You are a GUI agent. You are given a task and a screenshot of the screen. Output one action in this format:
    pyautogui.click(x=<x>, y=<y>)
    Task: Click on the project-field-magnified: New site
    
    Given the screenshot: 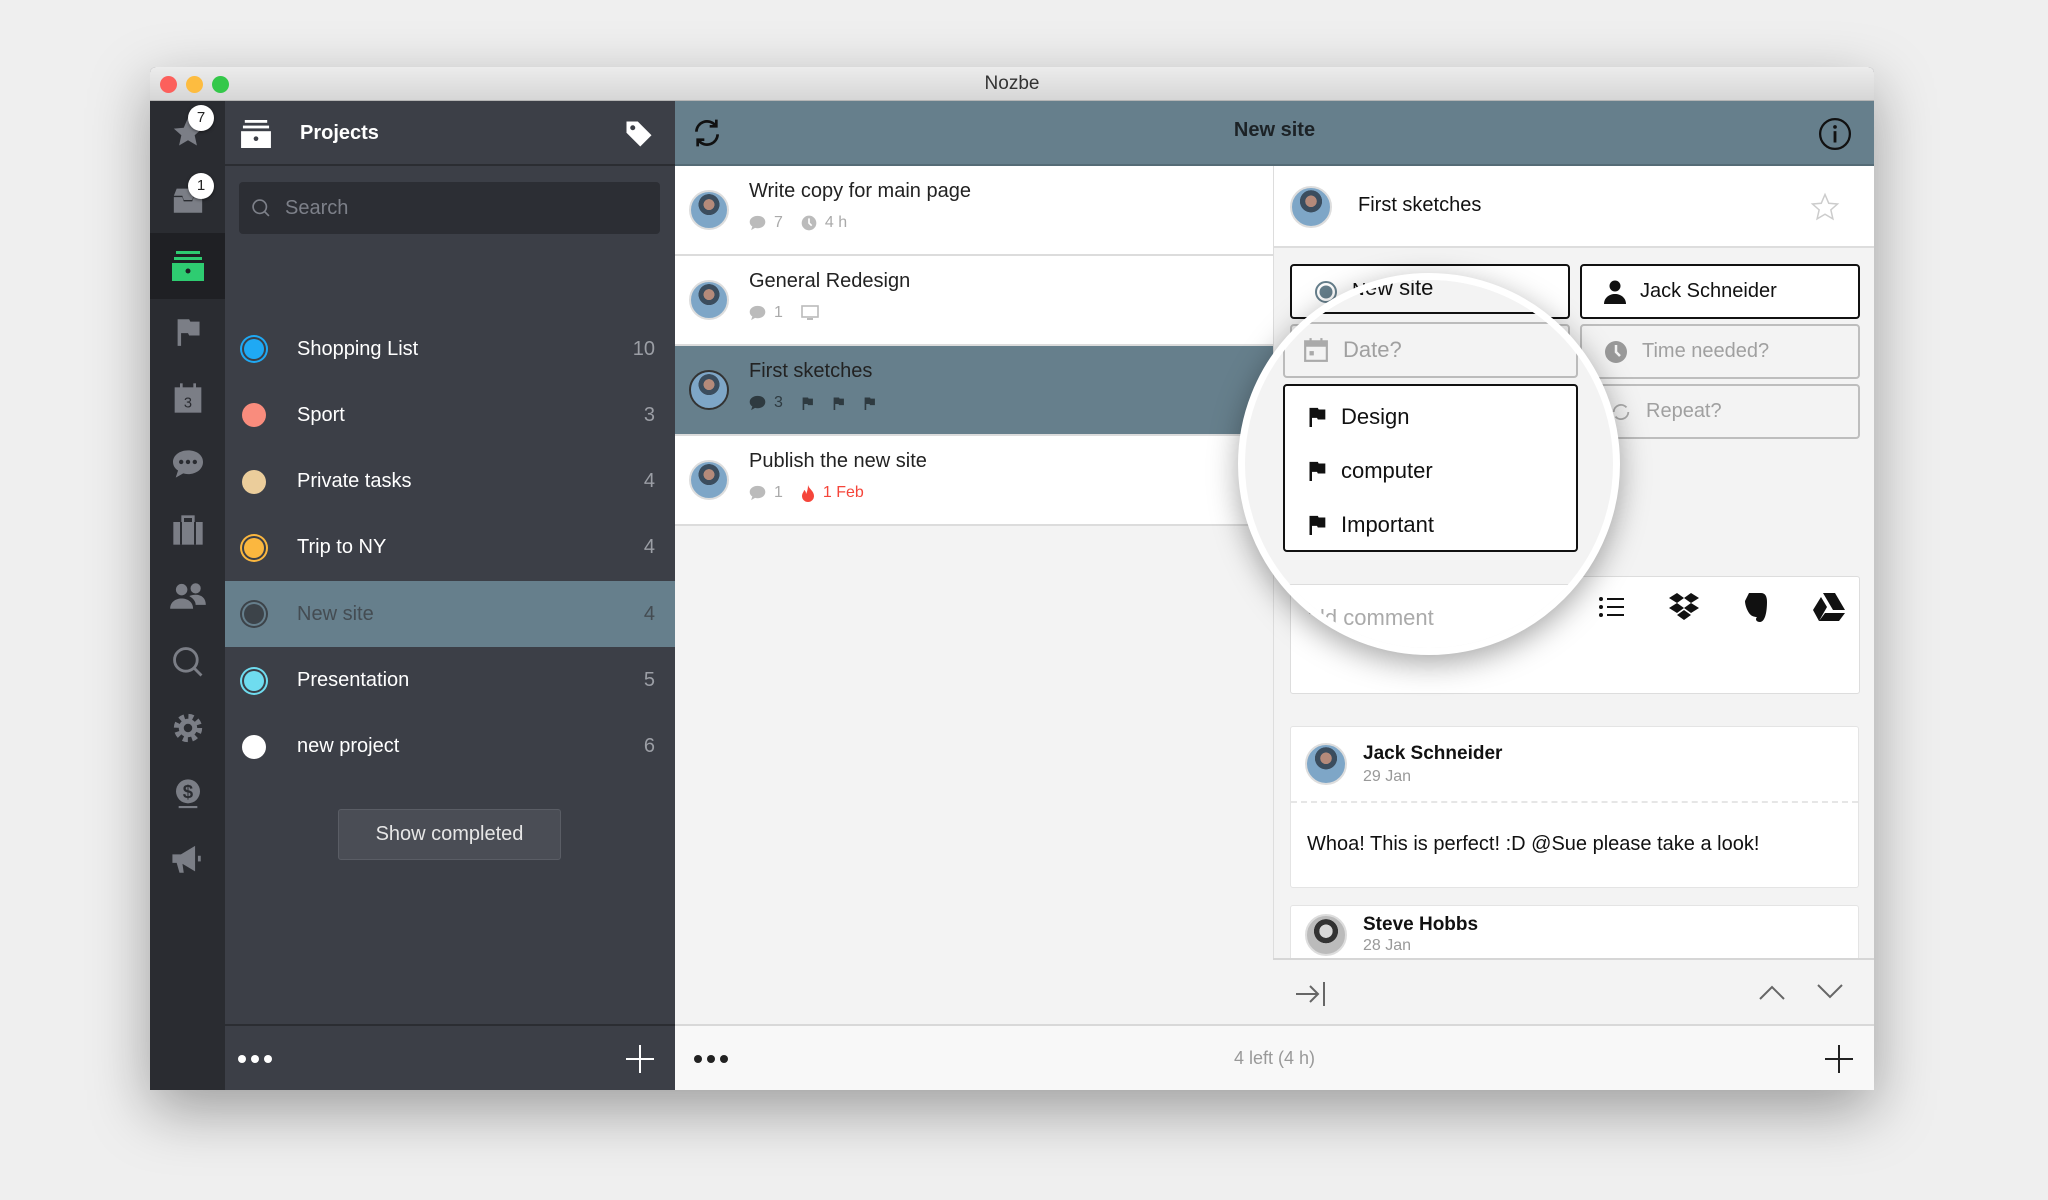 What is the action you would take?
    pyautogui.click(x=1430, y=297)
    